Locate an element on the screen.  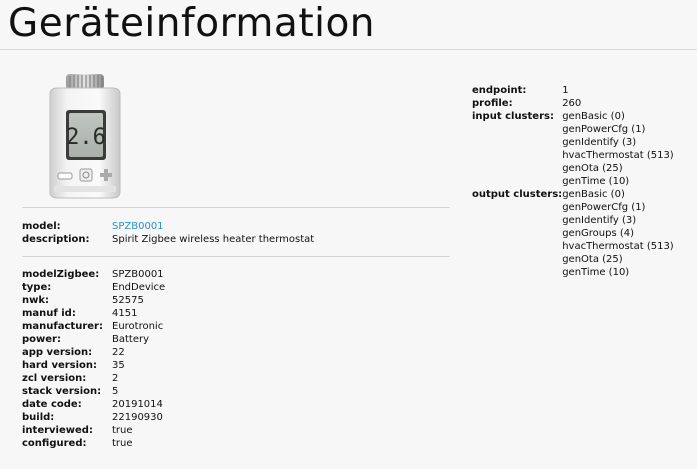
zigbee-row-label: power: is located at coordinates (41, 339).